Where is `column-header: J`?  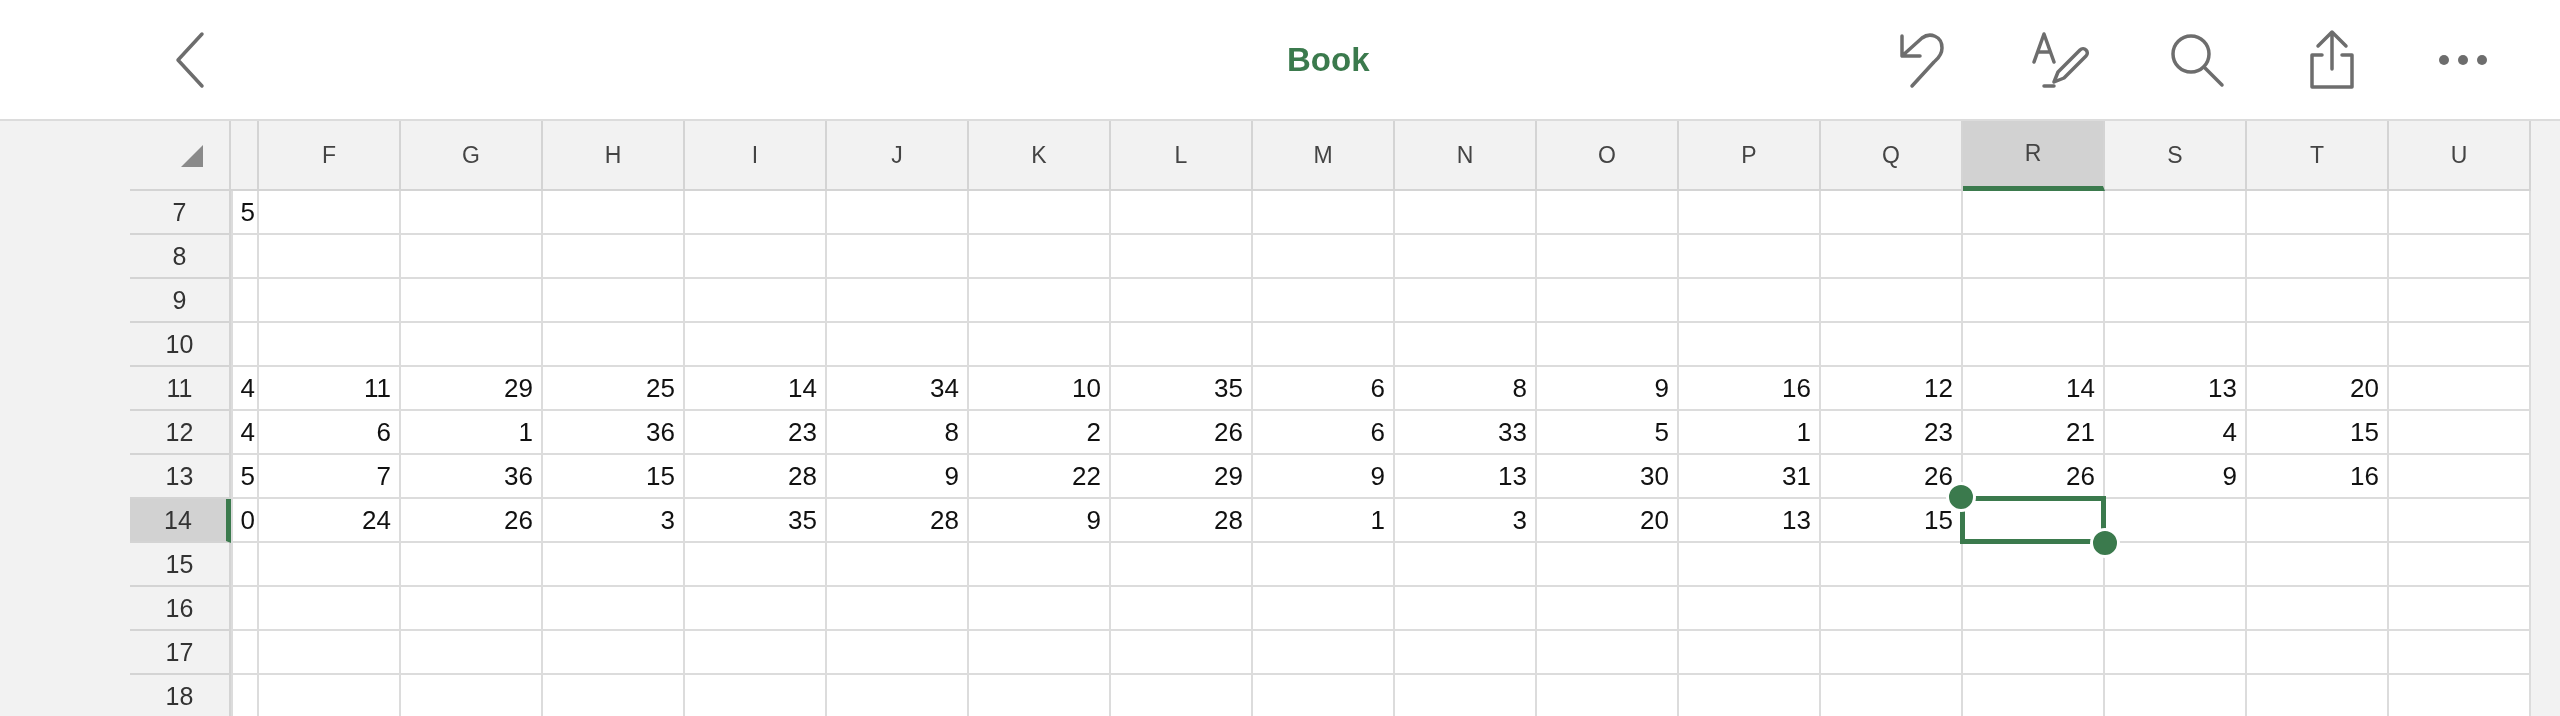 column-header: J is located at coordinates (898, 156).